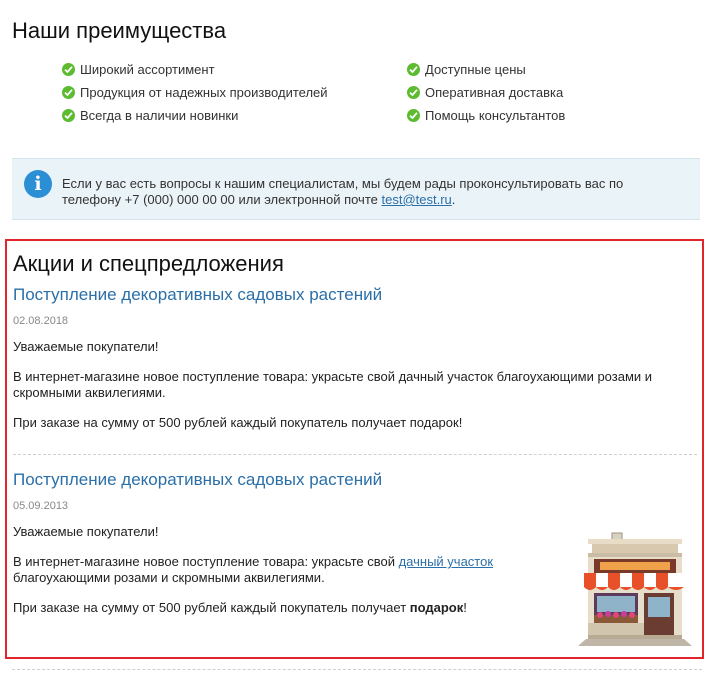  What do you see at coordinates (494, 92) in the screenshot?
I see `advantage-label: Оперативная доставка` at bounding box center [494, 92].